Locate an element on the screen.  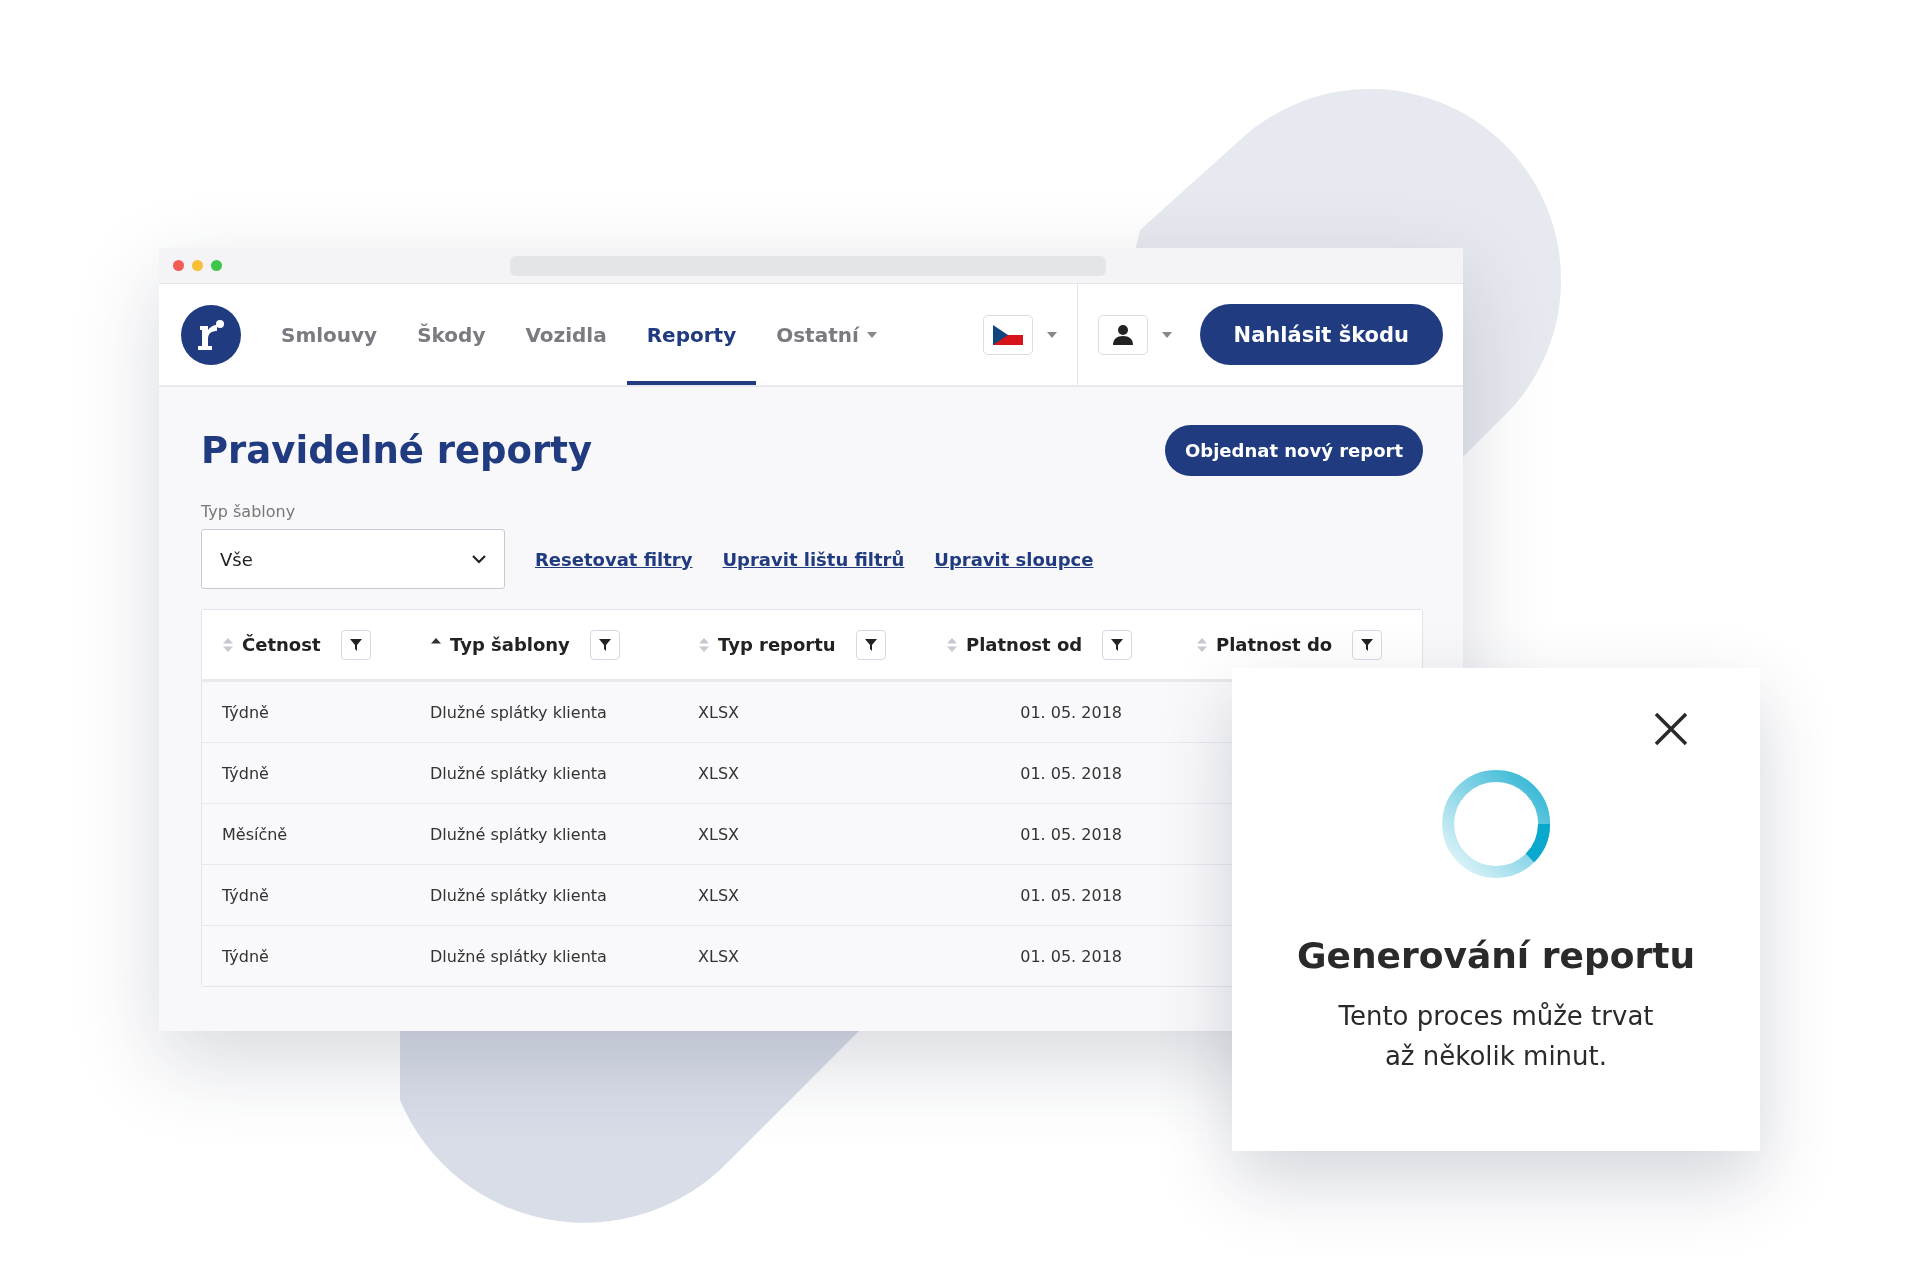
loading-spinner-icon is located at coordinates (1496, 824).